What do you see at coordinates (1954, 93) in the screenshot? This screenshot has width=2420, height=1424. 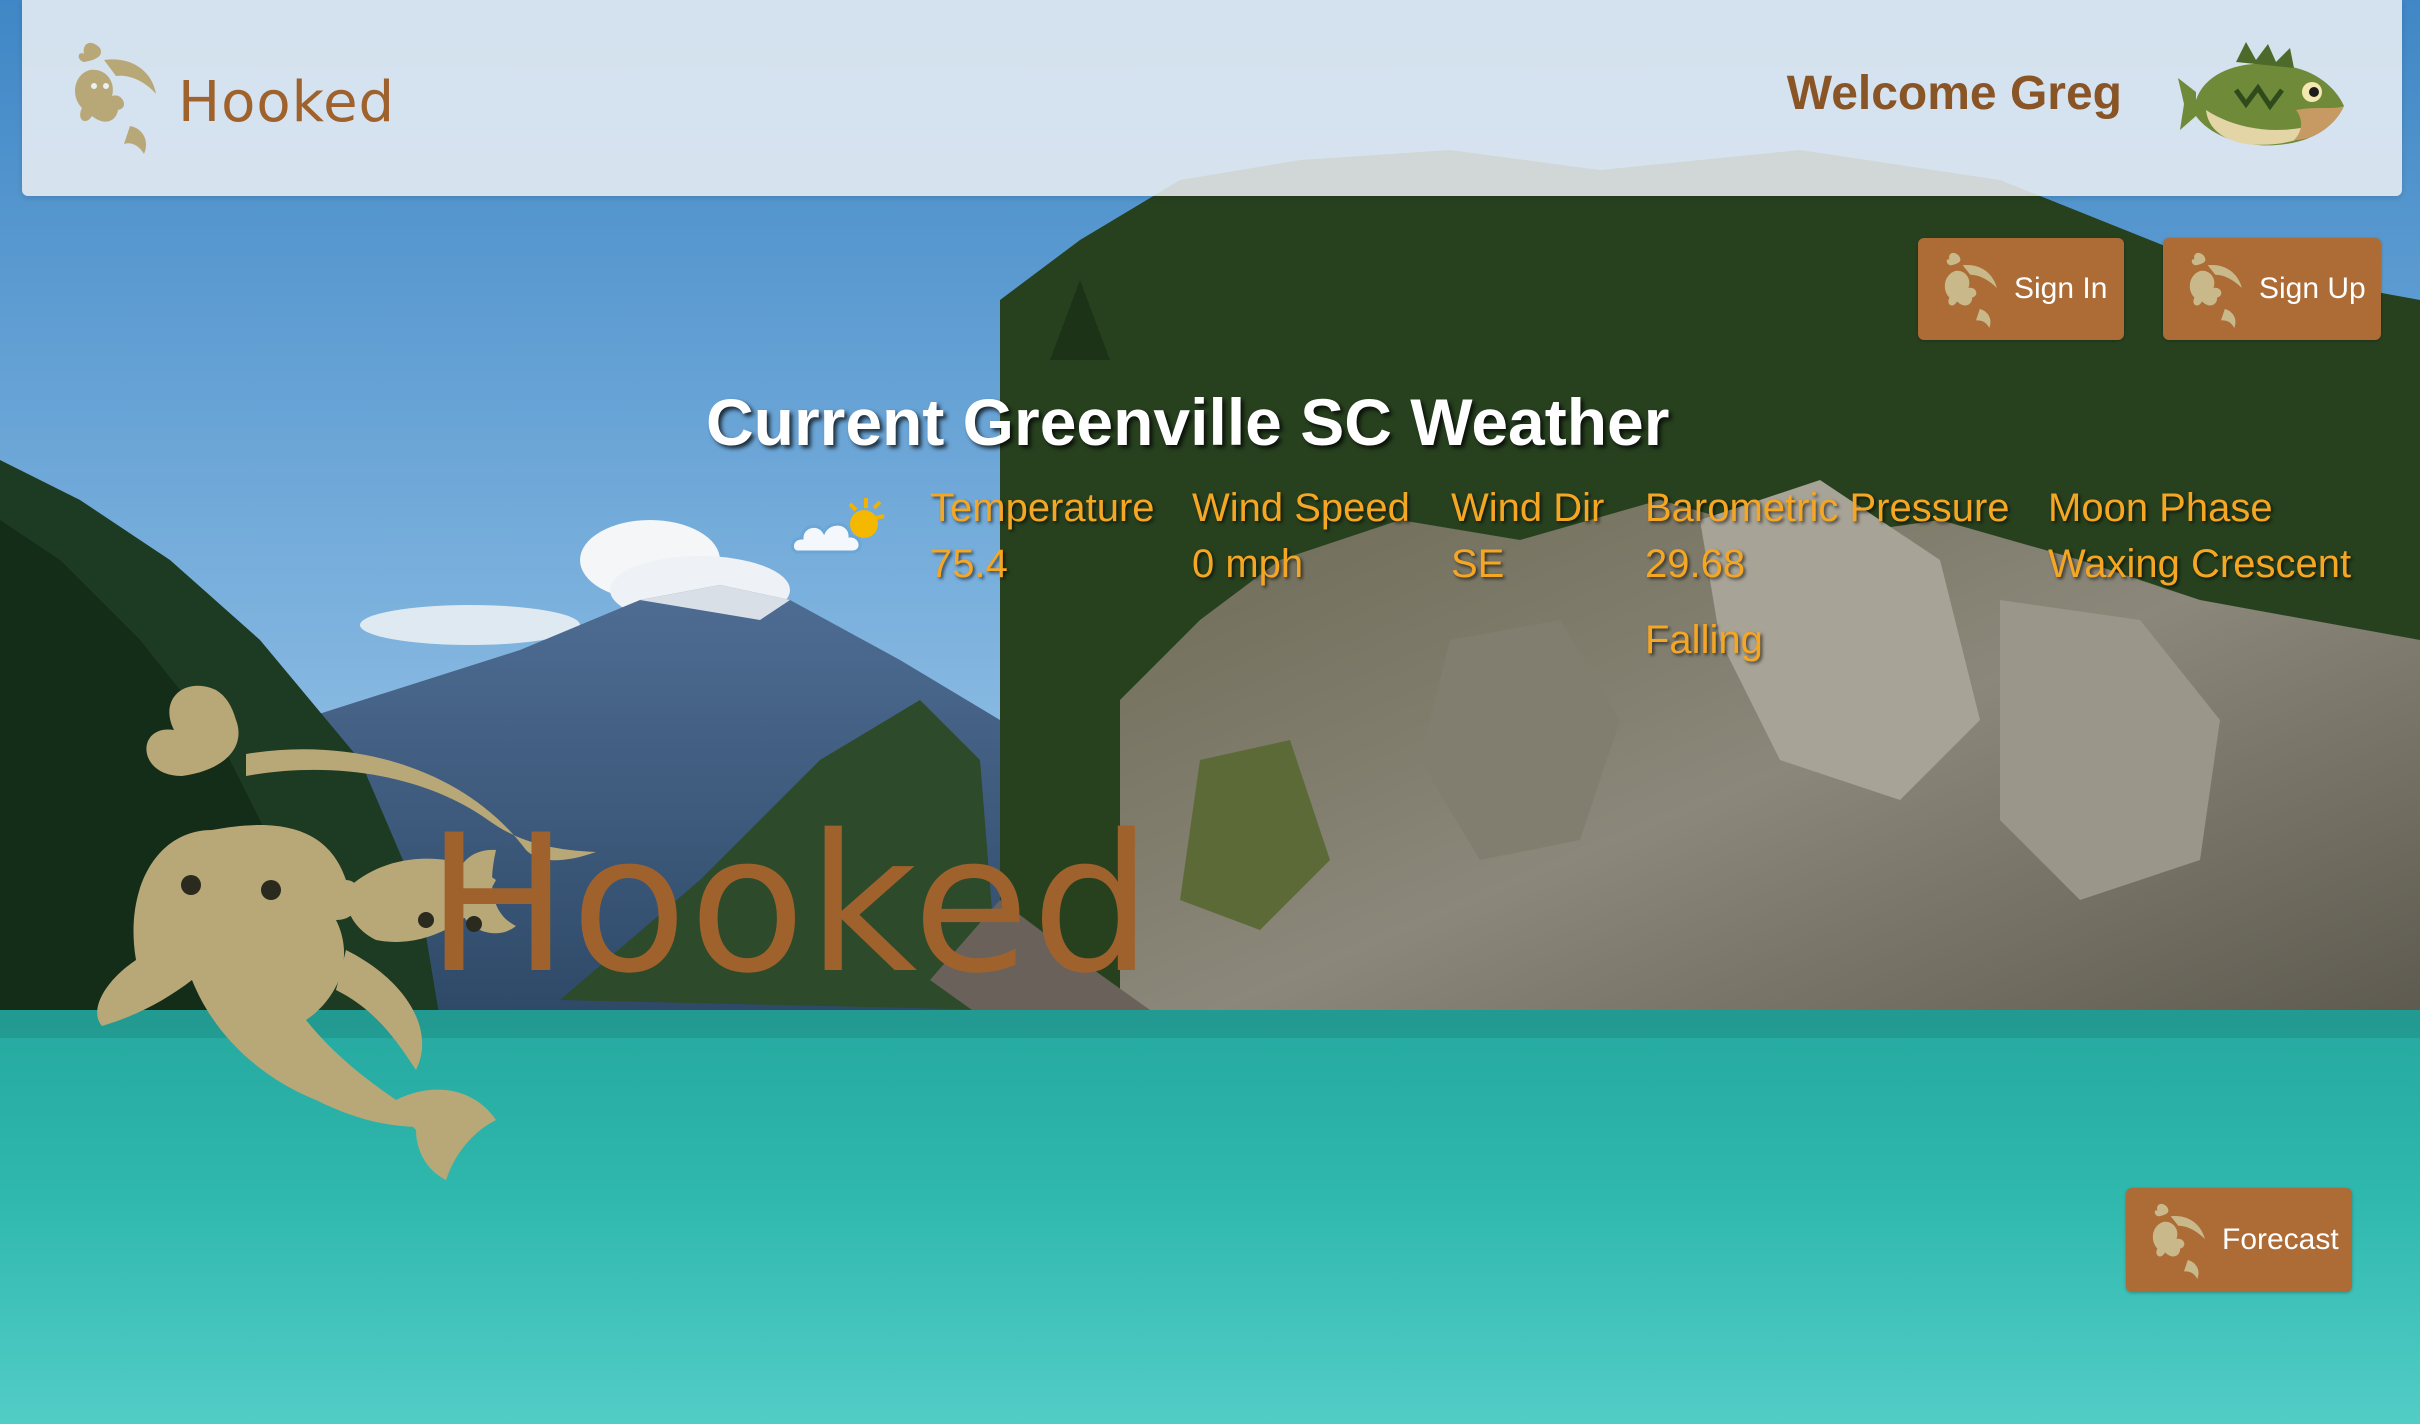 I see `welcome-message: Welcome Greg` at bounding box center [1954, 93].